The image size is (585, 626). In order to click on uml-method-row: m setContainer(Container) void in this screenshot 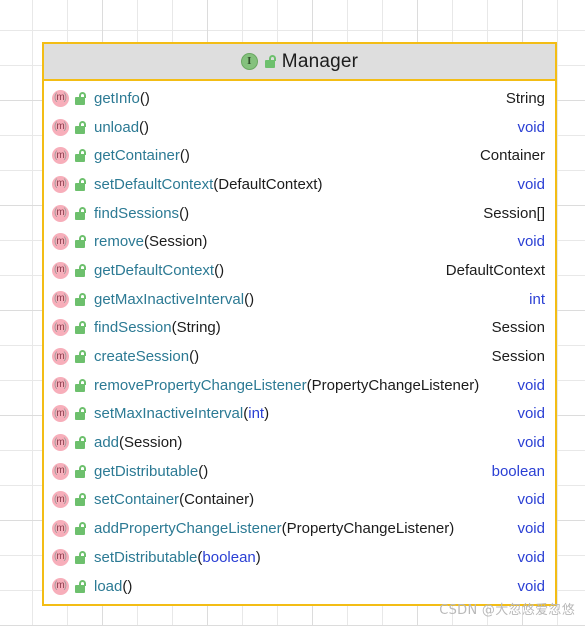, I will do `click(299, 500)`.